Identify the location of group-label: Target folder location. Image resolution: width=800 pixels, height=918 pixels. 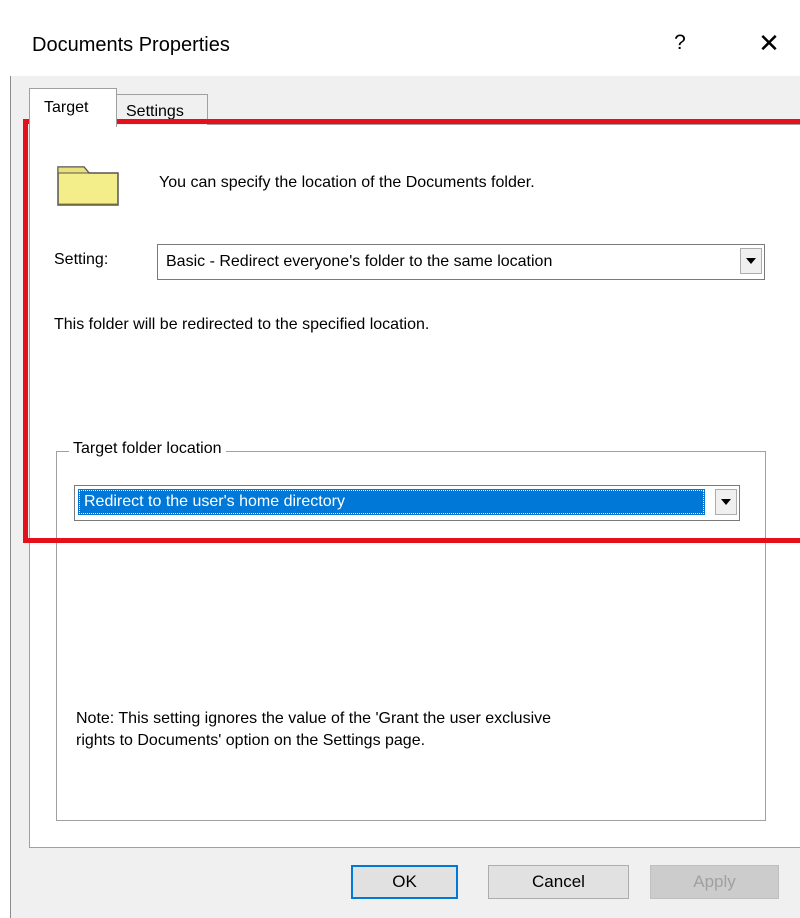
(147, 449).